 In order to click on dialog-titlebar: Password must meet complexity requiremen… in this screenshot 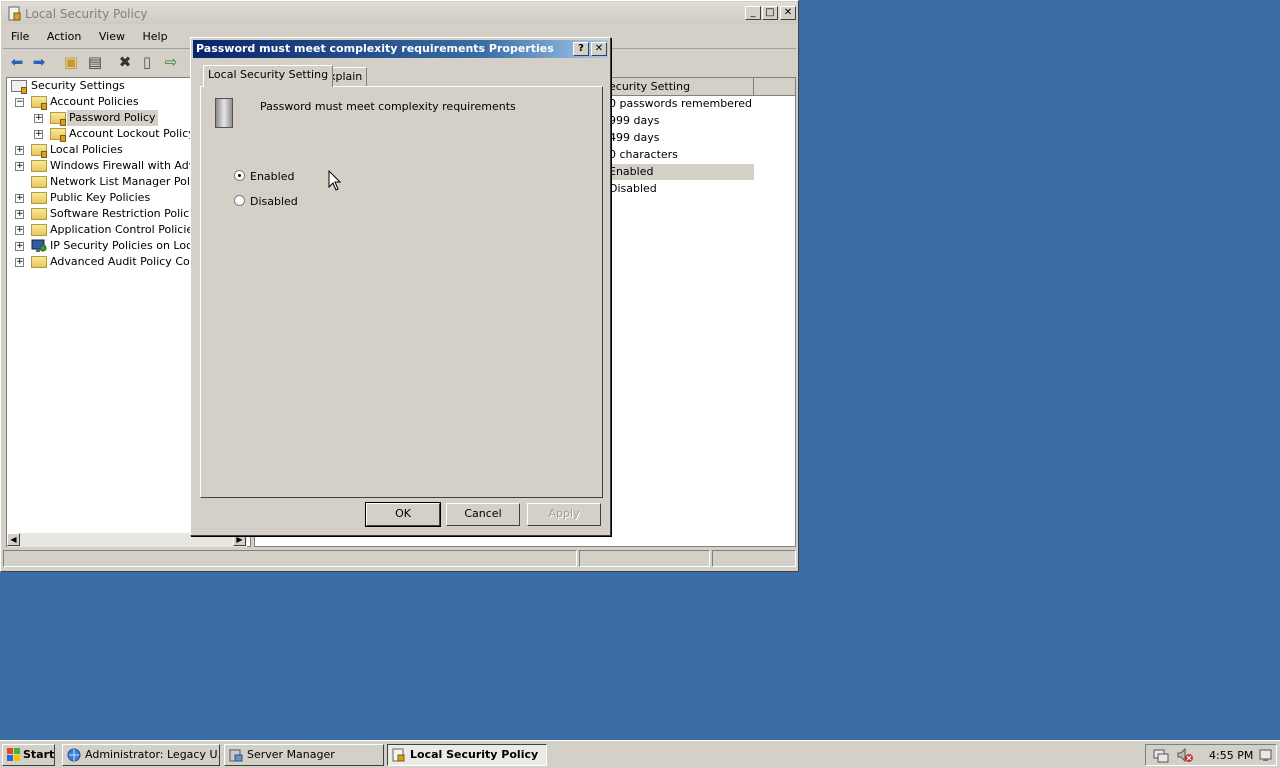, I will do `click(400, 49)`.